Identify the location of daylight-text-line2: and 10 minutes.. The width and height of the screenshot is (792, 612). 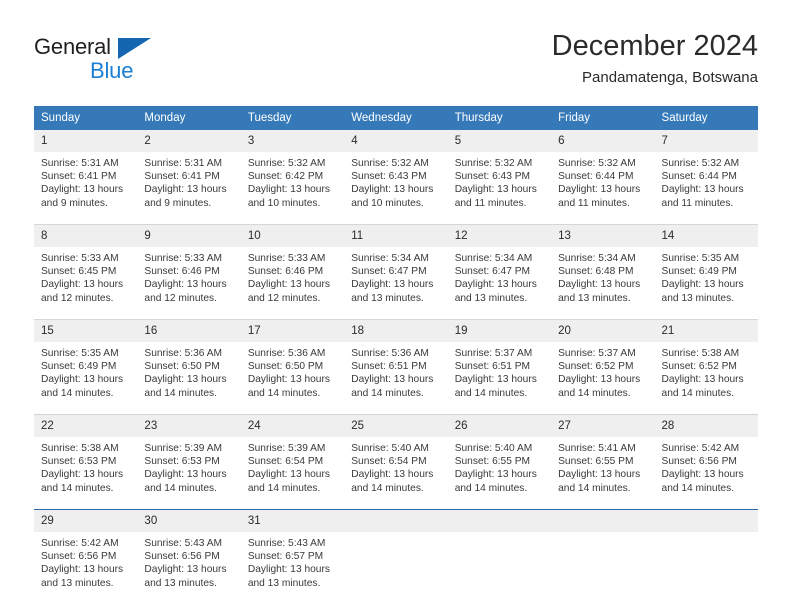
(387, 203).